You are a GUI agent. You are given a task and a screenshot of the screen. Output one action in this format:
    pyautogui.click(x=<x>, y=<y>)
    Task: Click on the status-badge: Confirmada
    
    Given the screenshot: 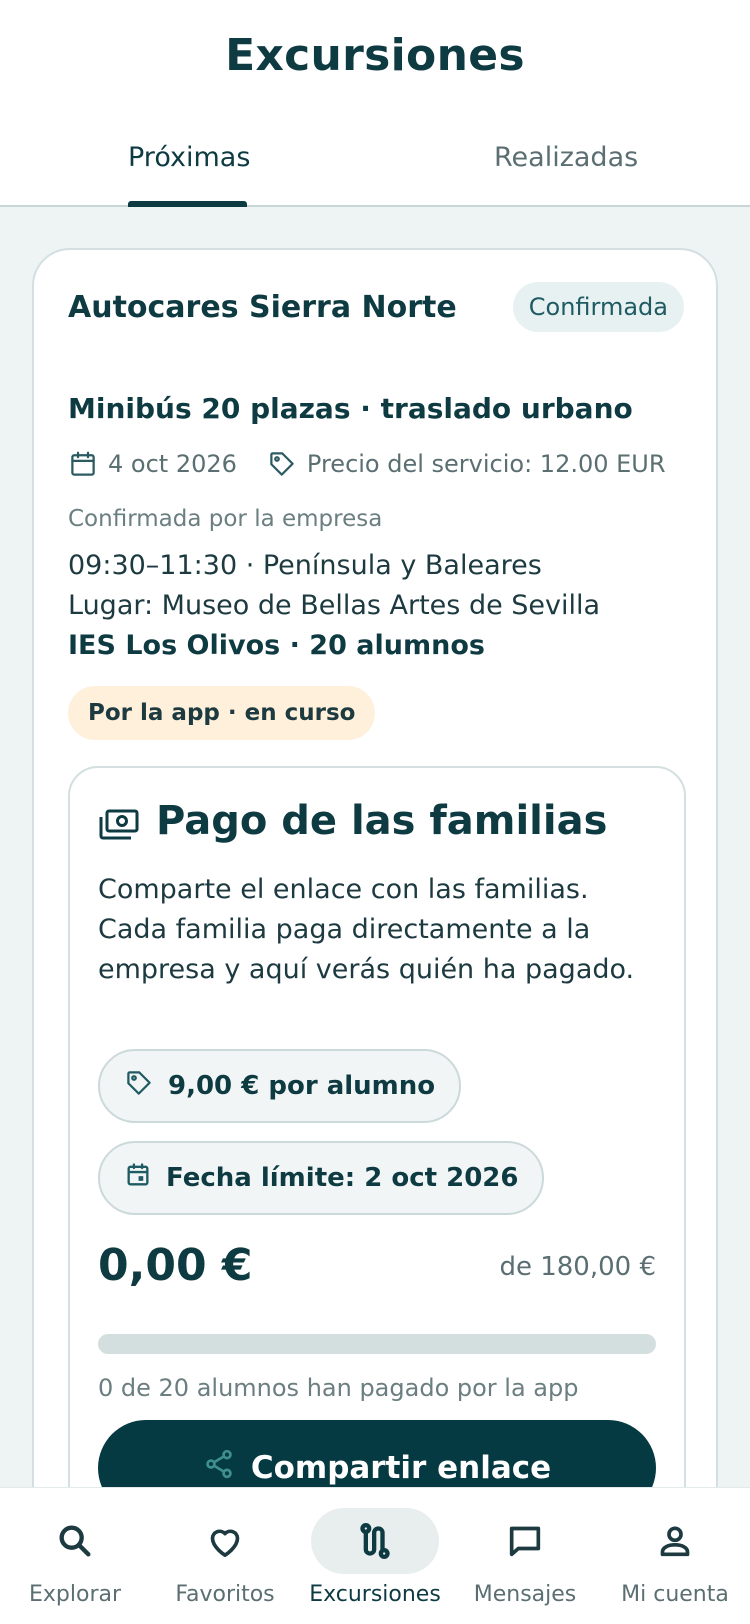 What is the action you would take?
    pyautogui.click(x=598, y=307)
    